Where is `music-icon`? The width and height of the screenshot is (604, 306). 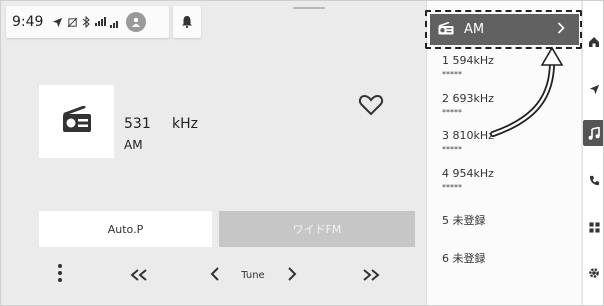 music-icon is located at coordinates (593, 133).